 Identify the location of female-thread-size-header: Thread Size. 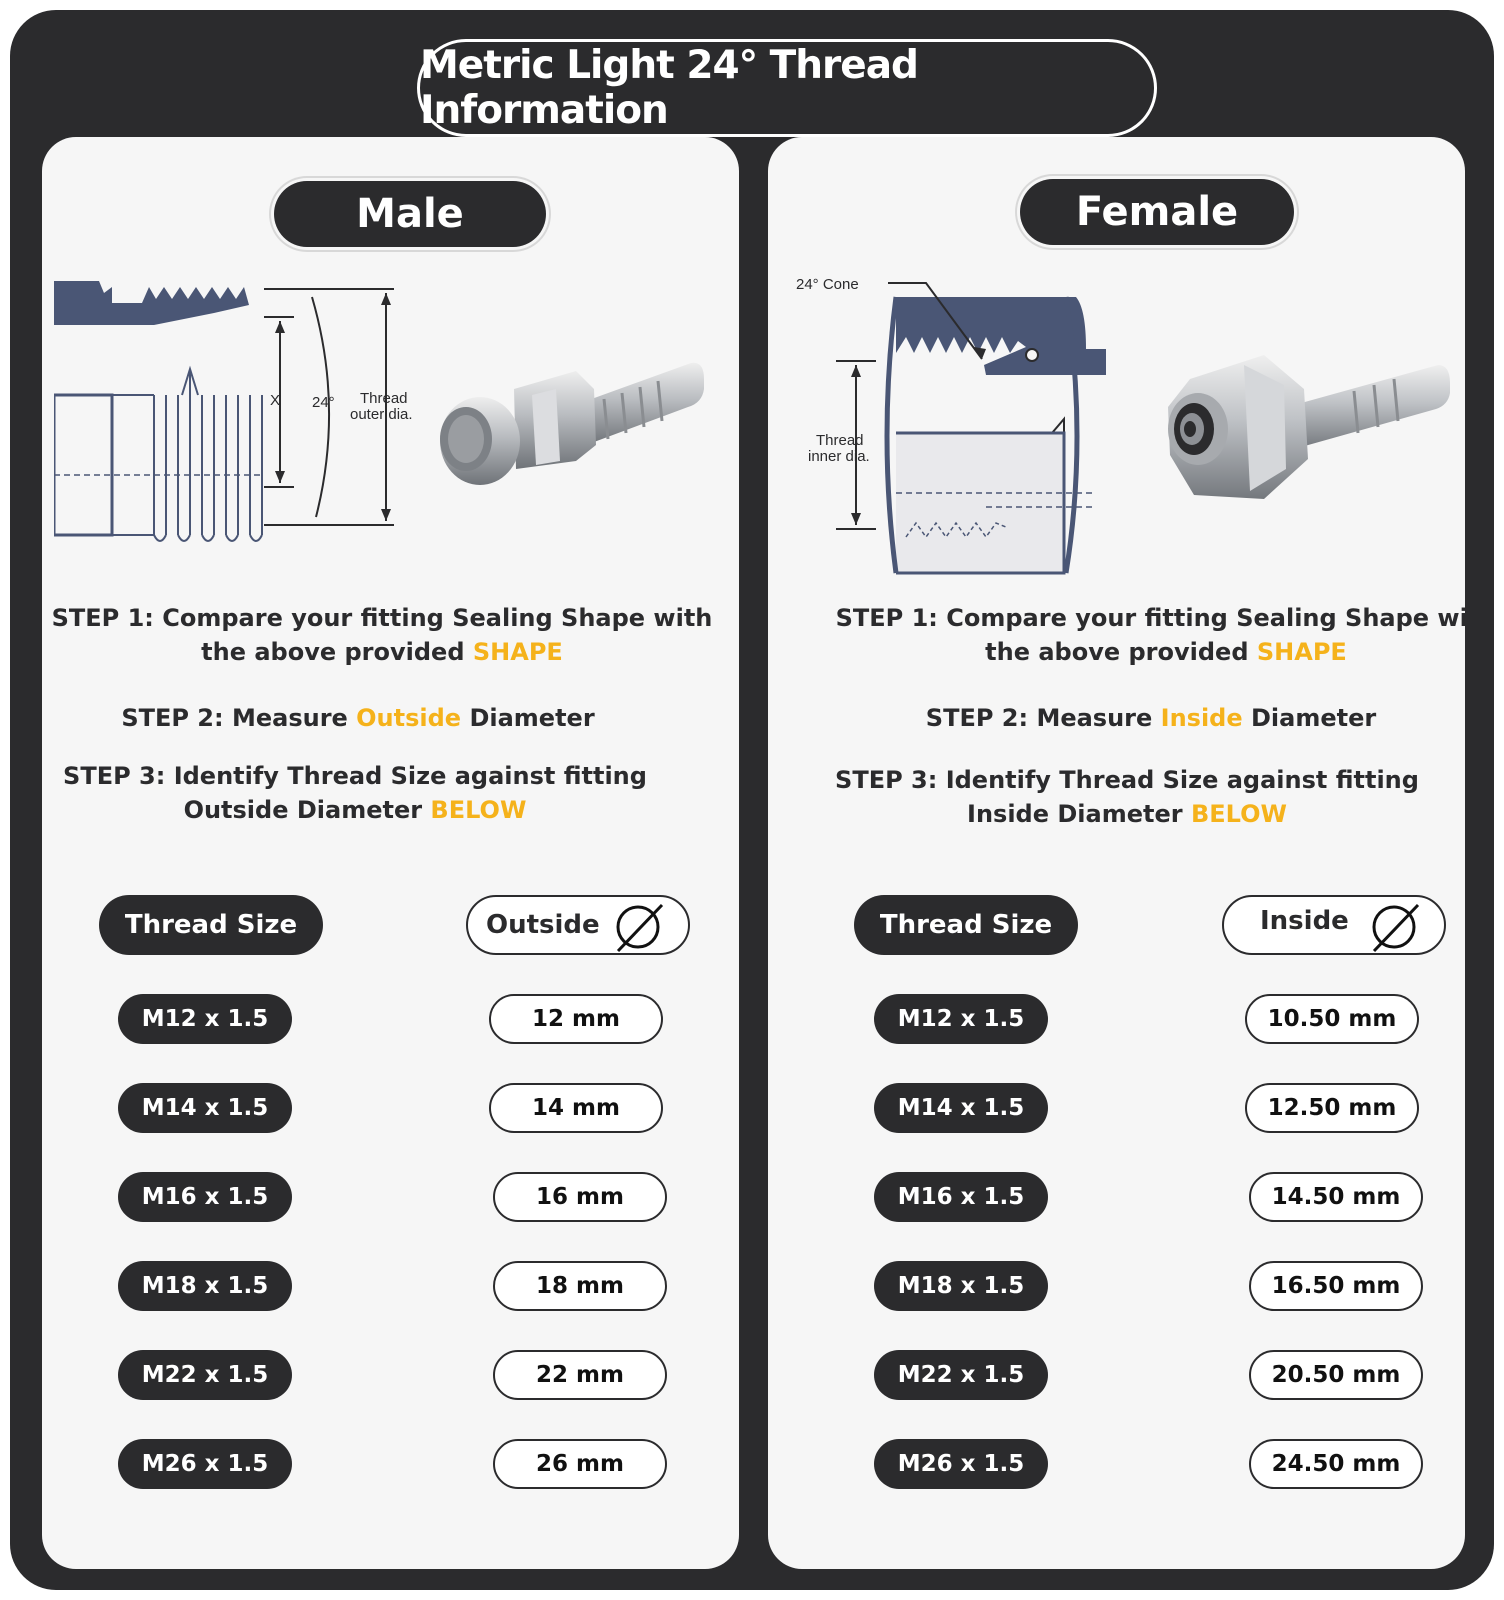
(966, 925).